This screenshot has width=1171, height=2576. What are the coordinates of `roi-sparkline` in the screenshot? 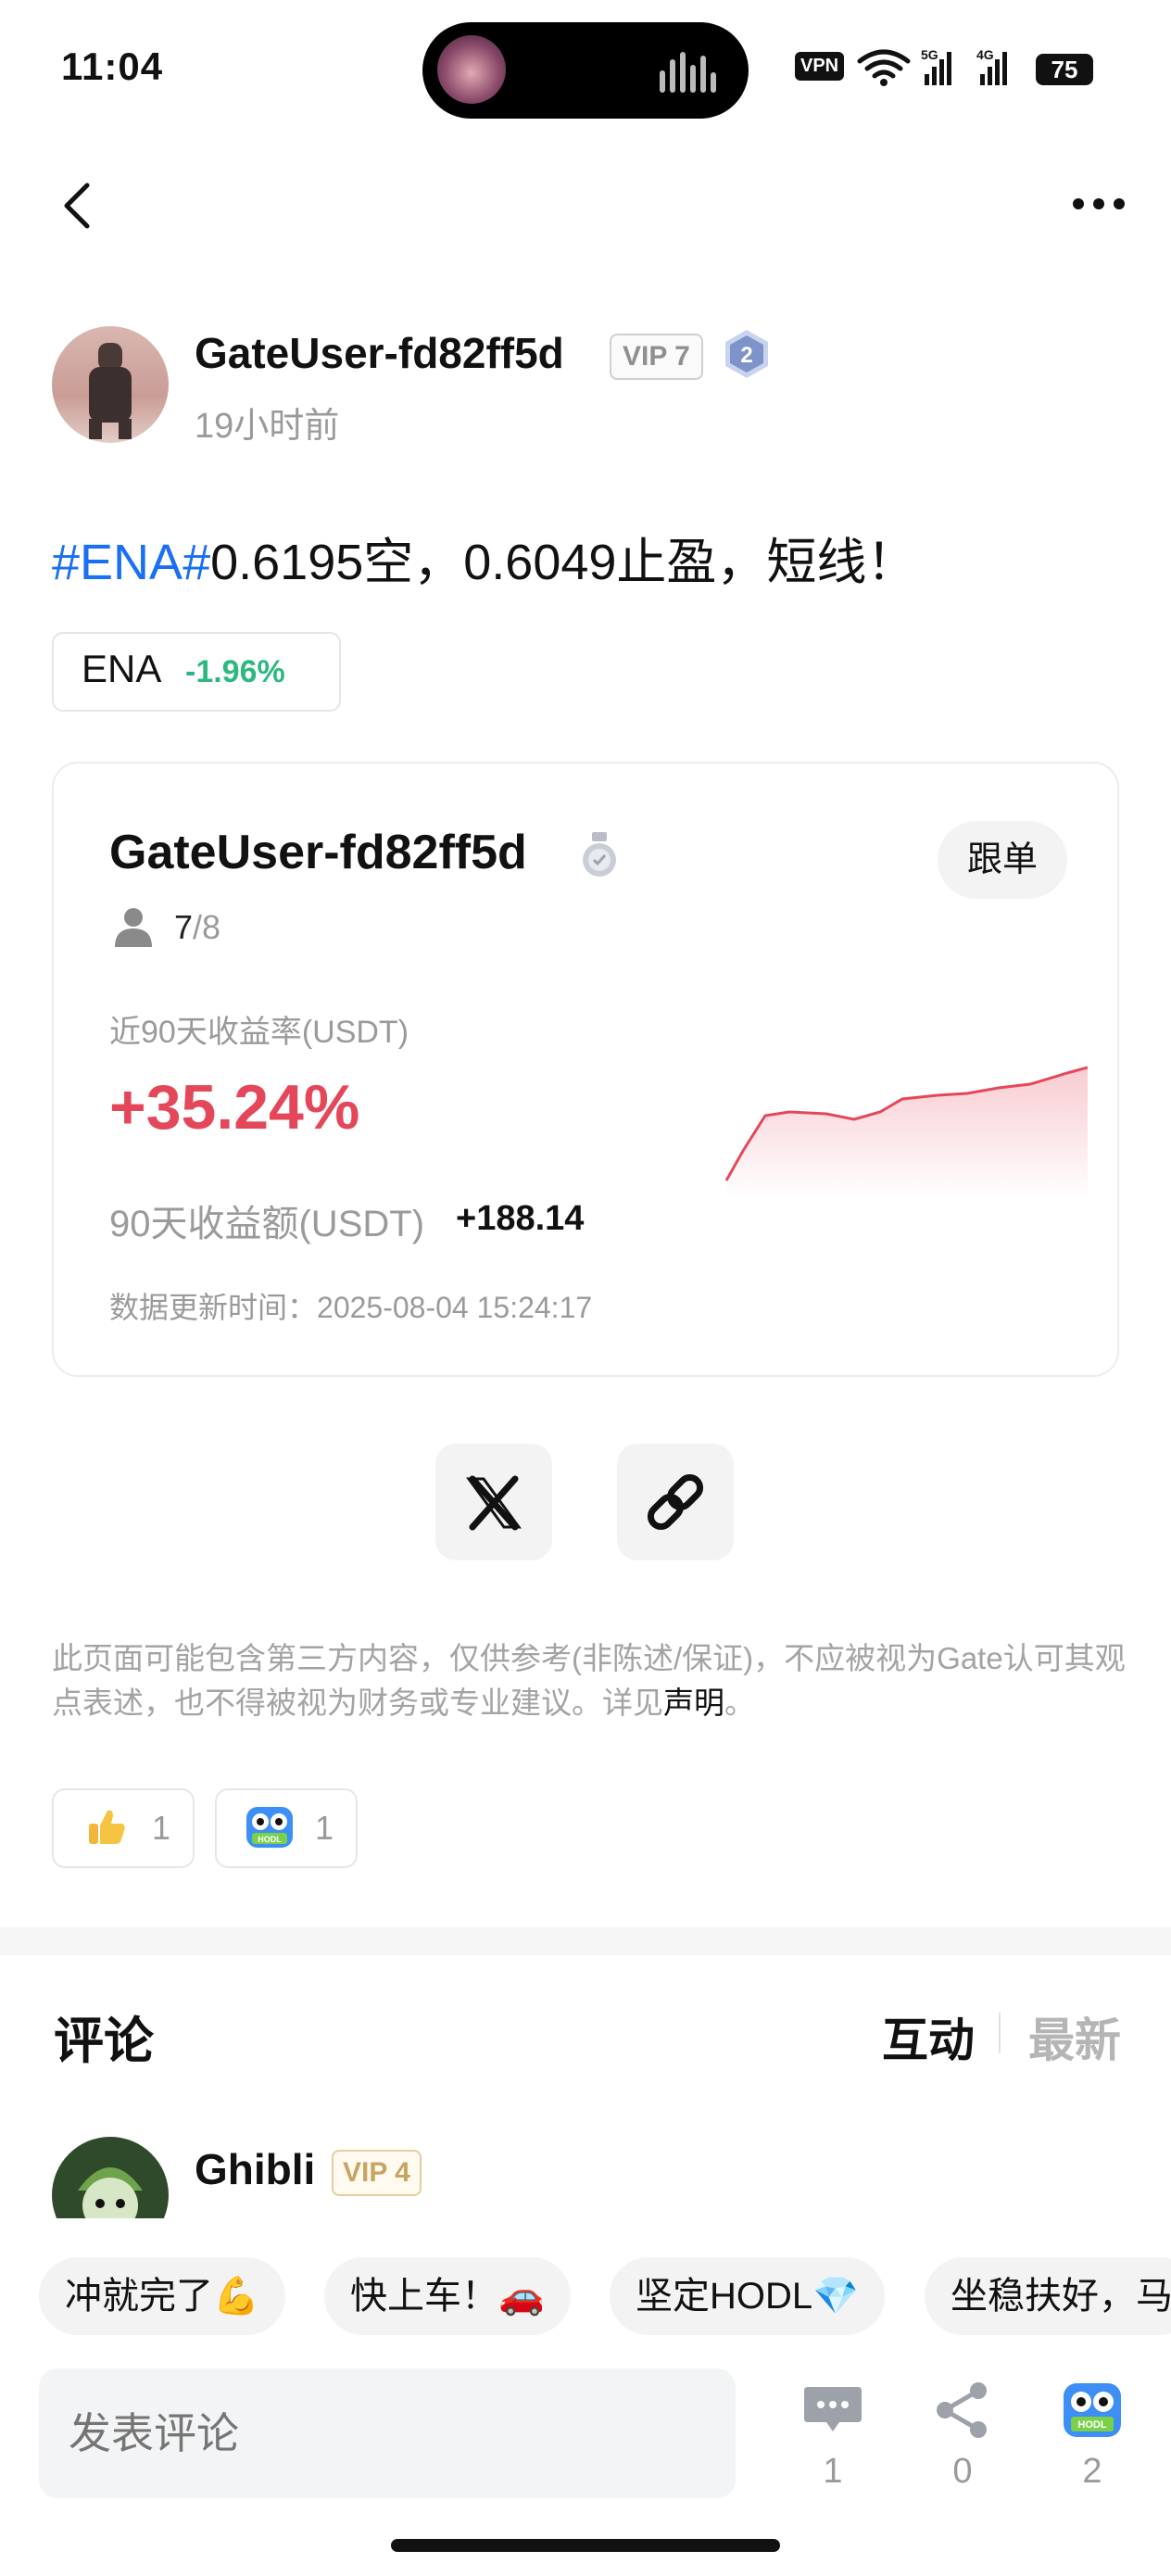 It's located at (906, 1132).